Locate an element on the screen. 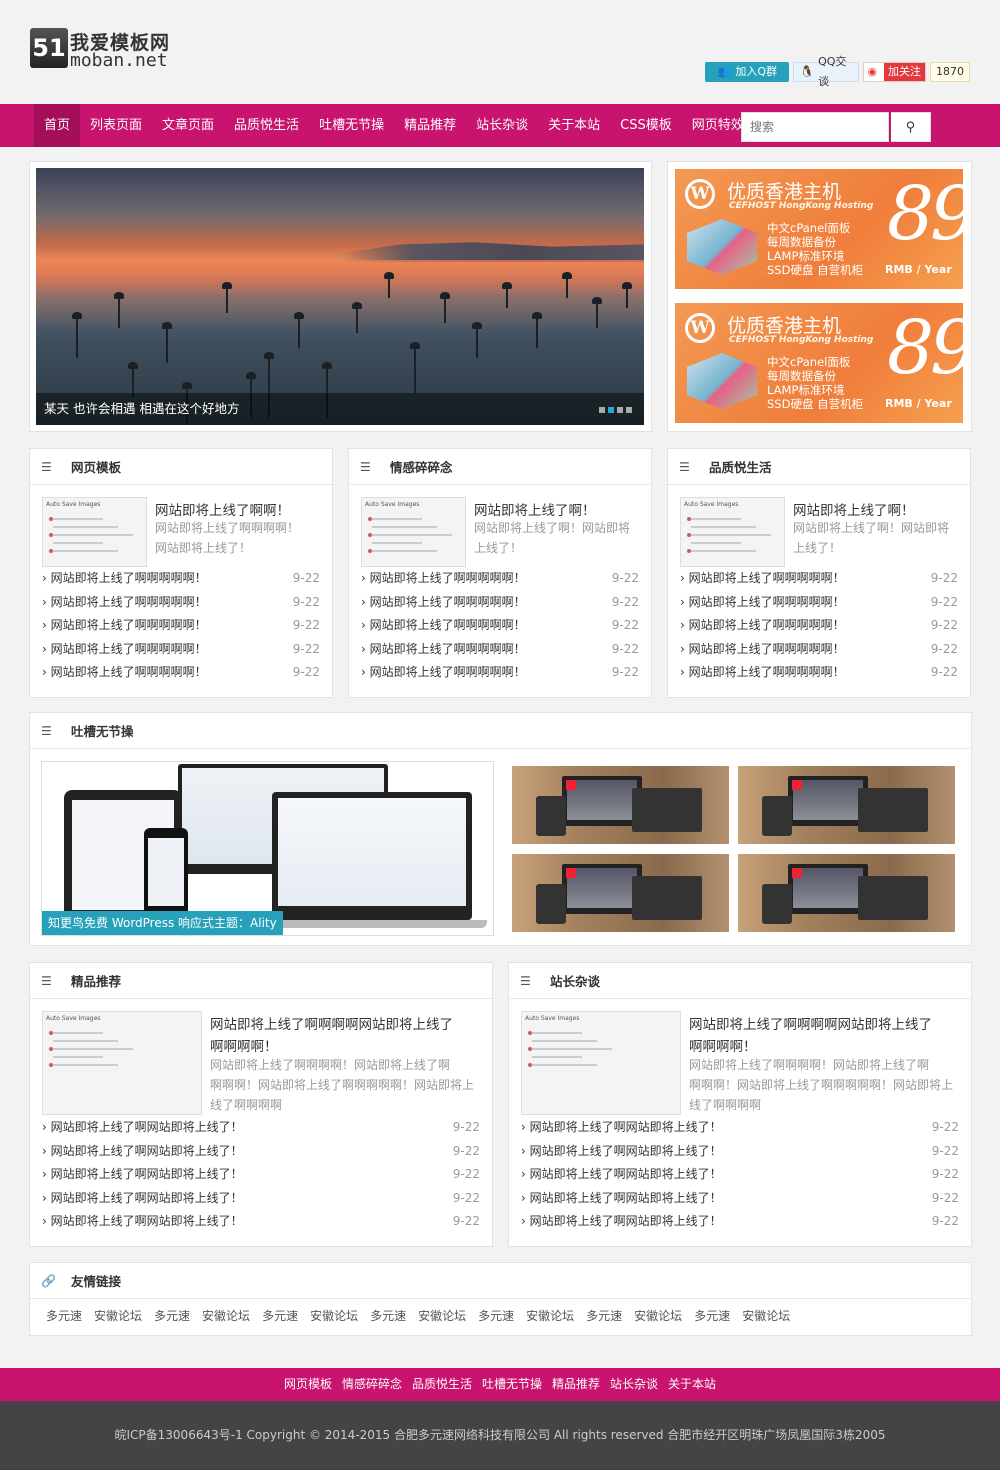  join-qgroup-button: 👥 加入Q群 is located at coordinates (747, 72).